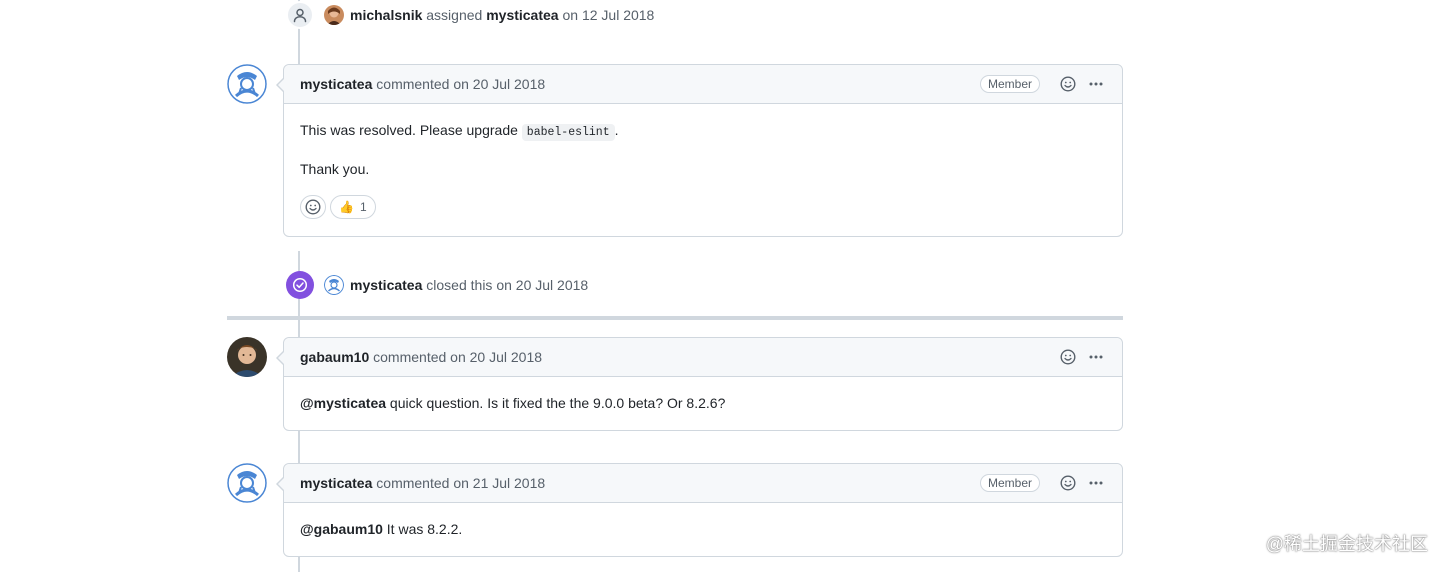  I want to click on thumbs-up-reaction-button: 👍 1, so click(353, 207).